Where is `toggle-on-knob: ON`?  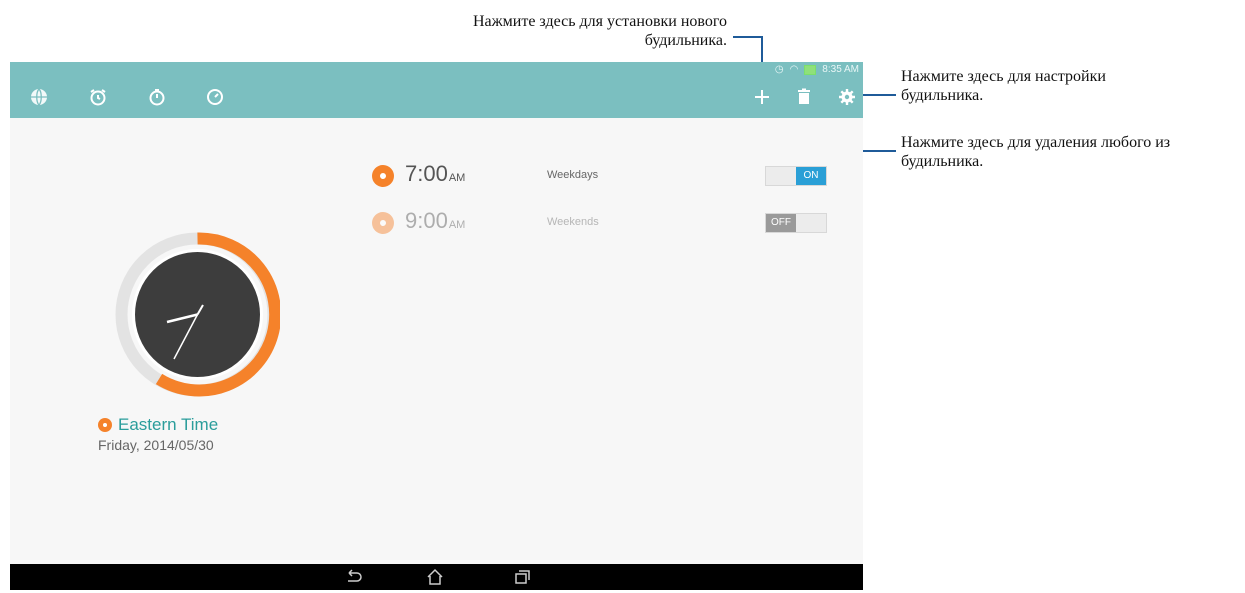 toggle-on-knob: ON is located at coordinates (811, 176).